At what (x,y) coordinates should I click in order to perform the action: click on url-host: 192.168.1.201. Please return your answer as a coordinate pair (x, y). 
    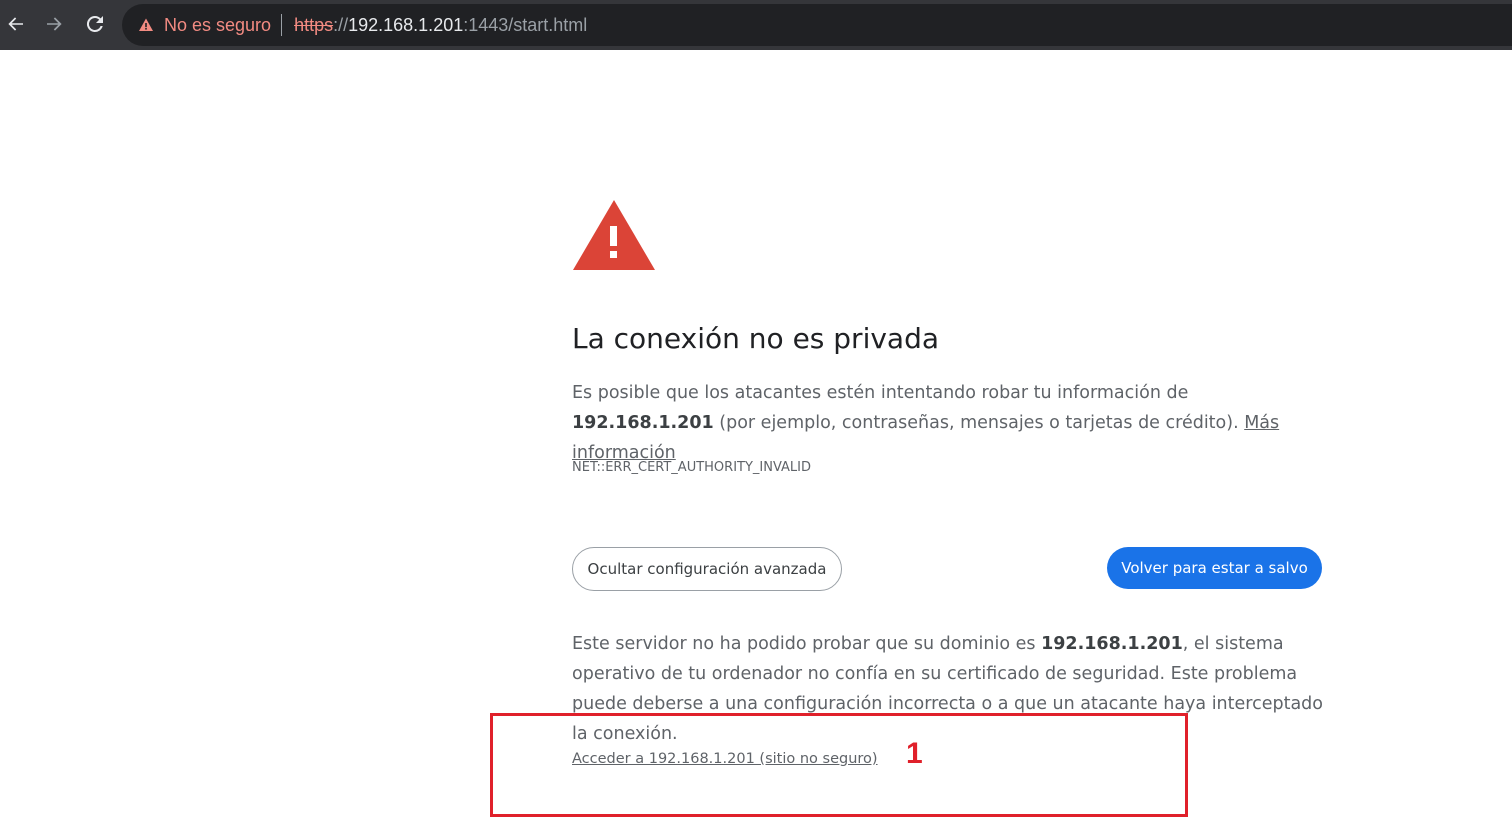
    Looking at the image, I should click on (406, 24).